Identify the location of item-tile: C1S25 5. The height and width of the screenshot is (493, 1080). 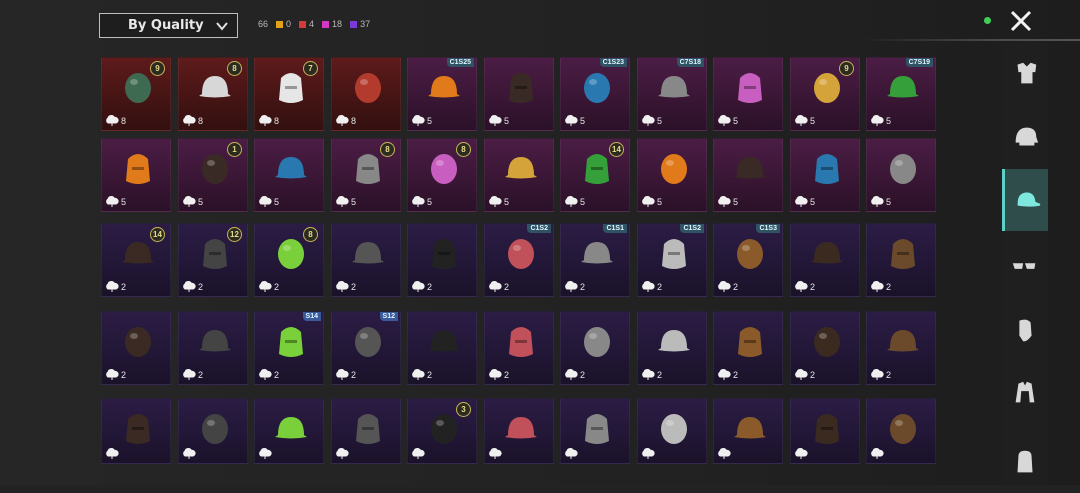
(442, 94).